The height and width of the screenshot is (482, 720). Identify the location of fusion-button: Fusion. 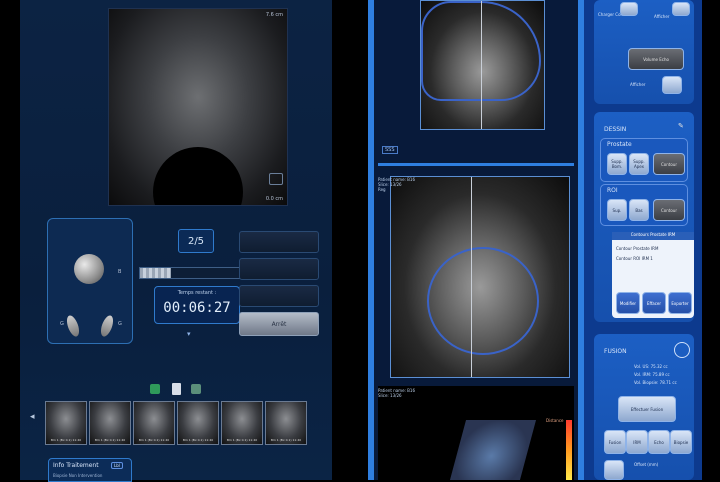
(615, 442).